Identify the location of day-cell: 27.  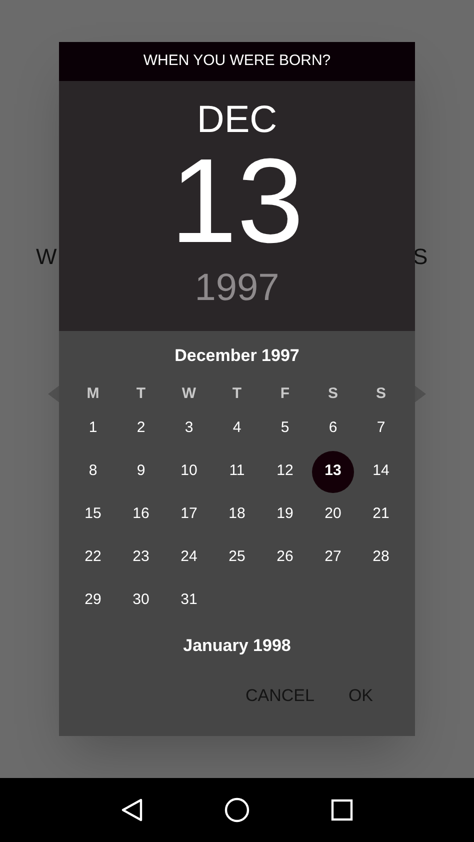
(333, 557).